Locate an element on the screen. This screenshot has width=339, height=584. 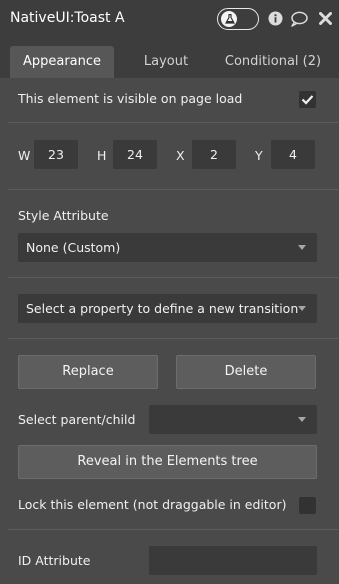
test-mode-toggle is located at coordinates (238, 19).